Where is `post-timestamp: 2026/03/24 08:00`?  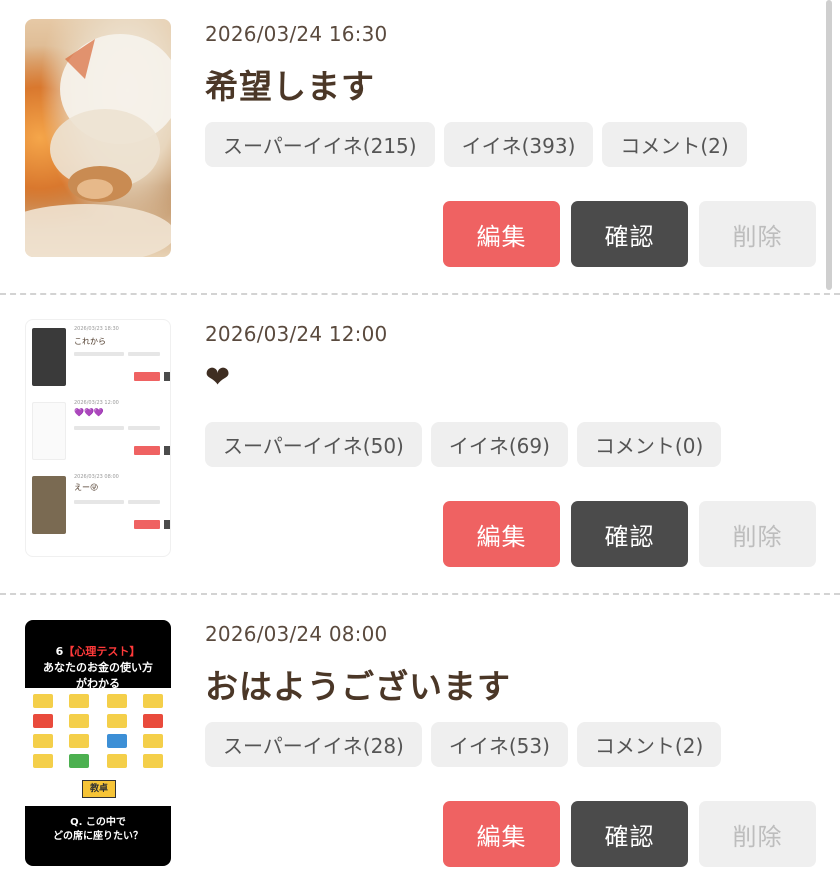
post-timestamp: 2026/03/24 08:00 is located at coordinates (296, 634).